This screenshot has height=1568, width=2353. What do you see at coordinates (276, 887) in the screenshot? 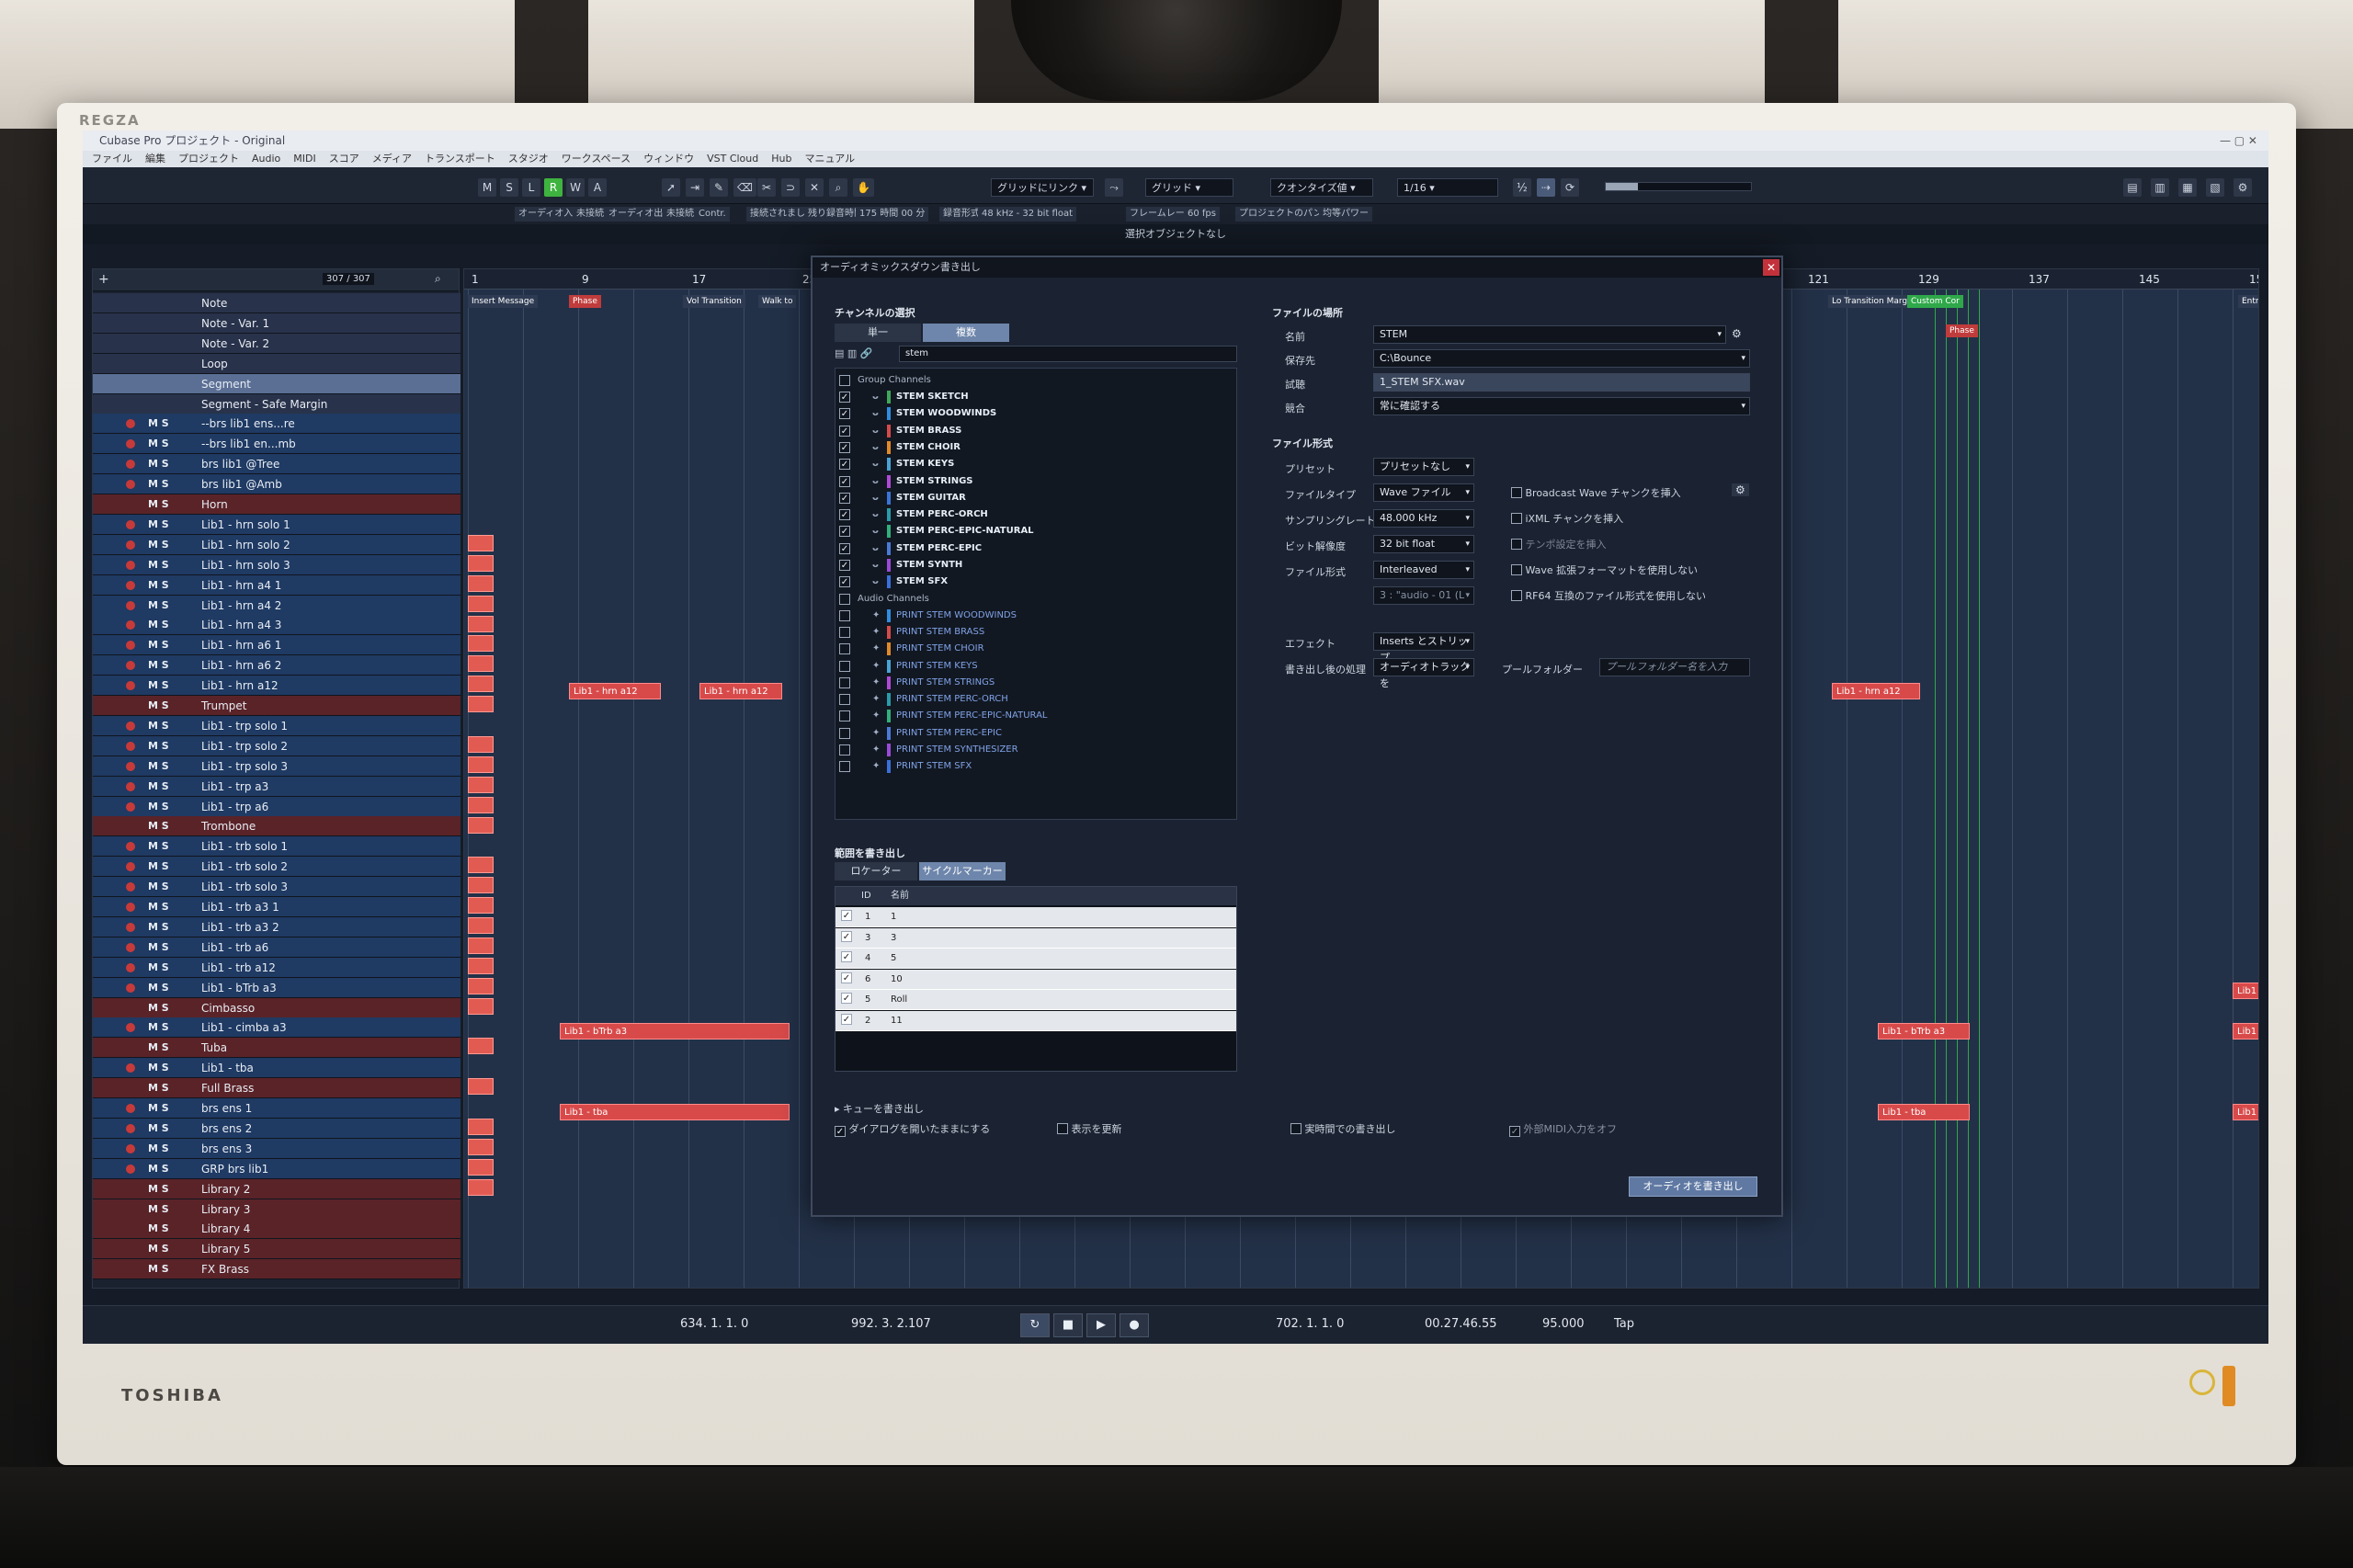
I see `track-row: M S Lib1 - trb solo 3` at bounding box center [276, 887].